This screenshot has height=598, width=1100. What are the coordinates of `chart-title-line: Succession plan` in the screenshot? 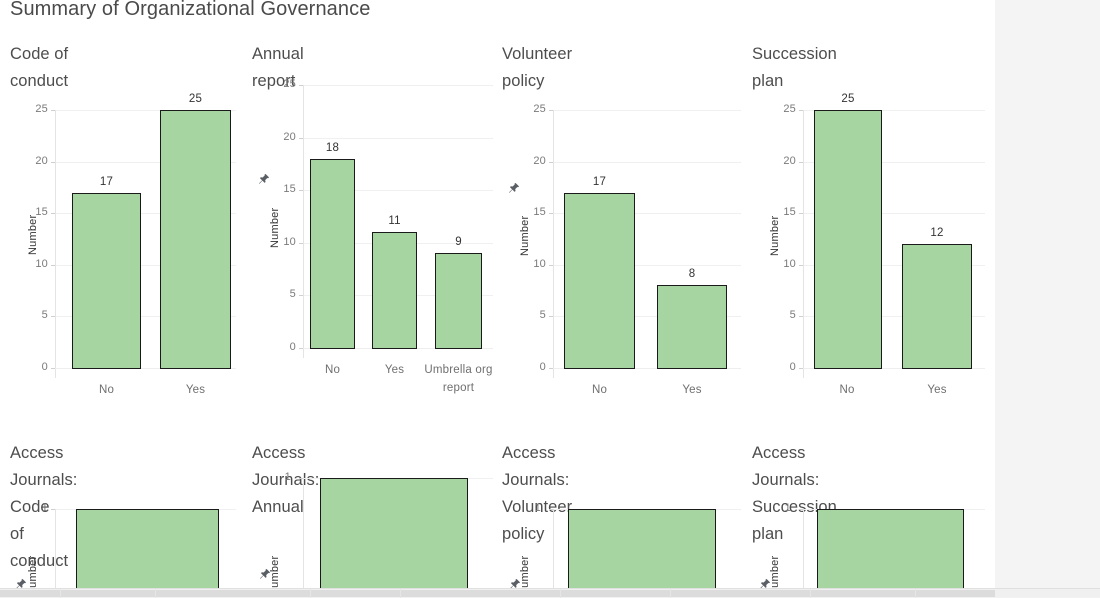 It's located at (794, 67).